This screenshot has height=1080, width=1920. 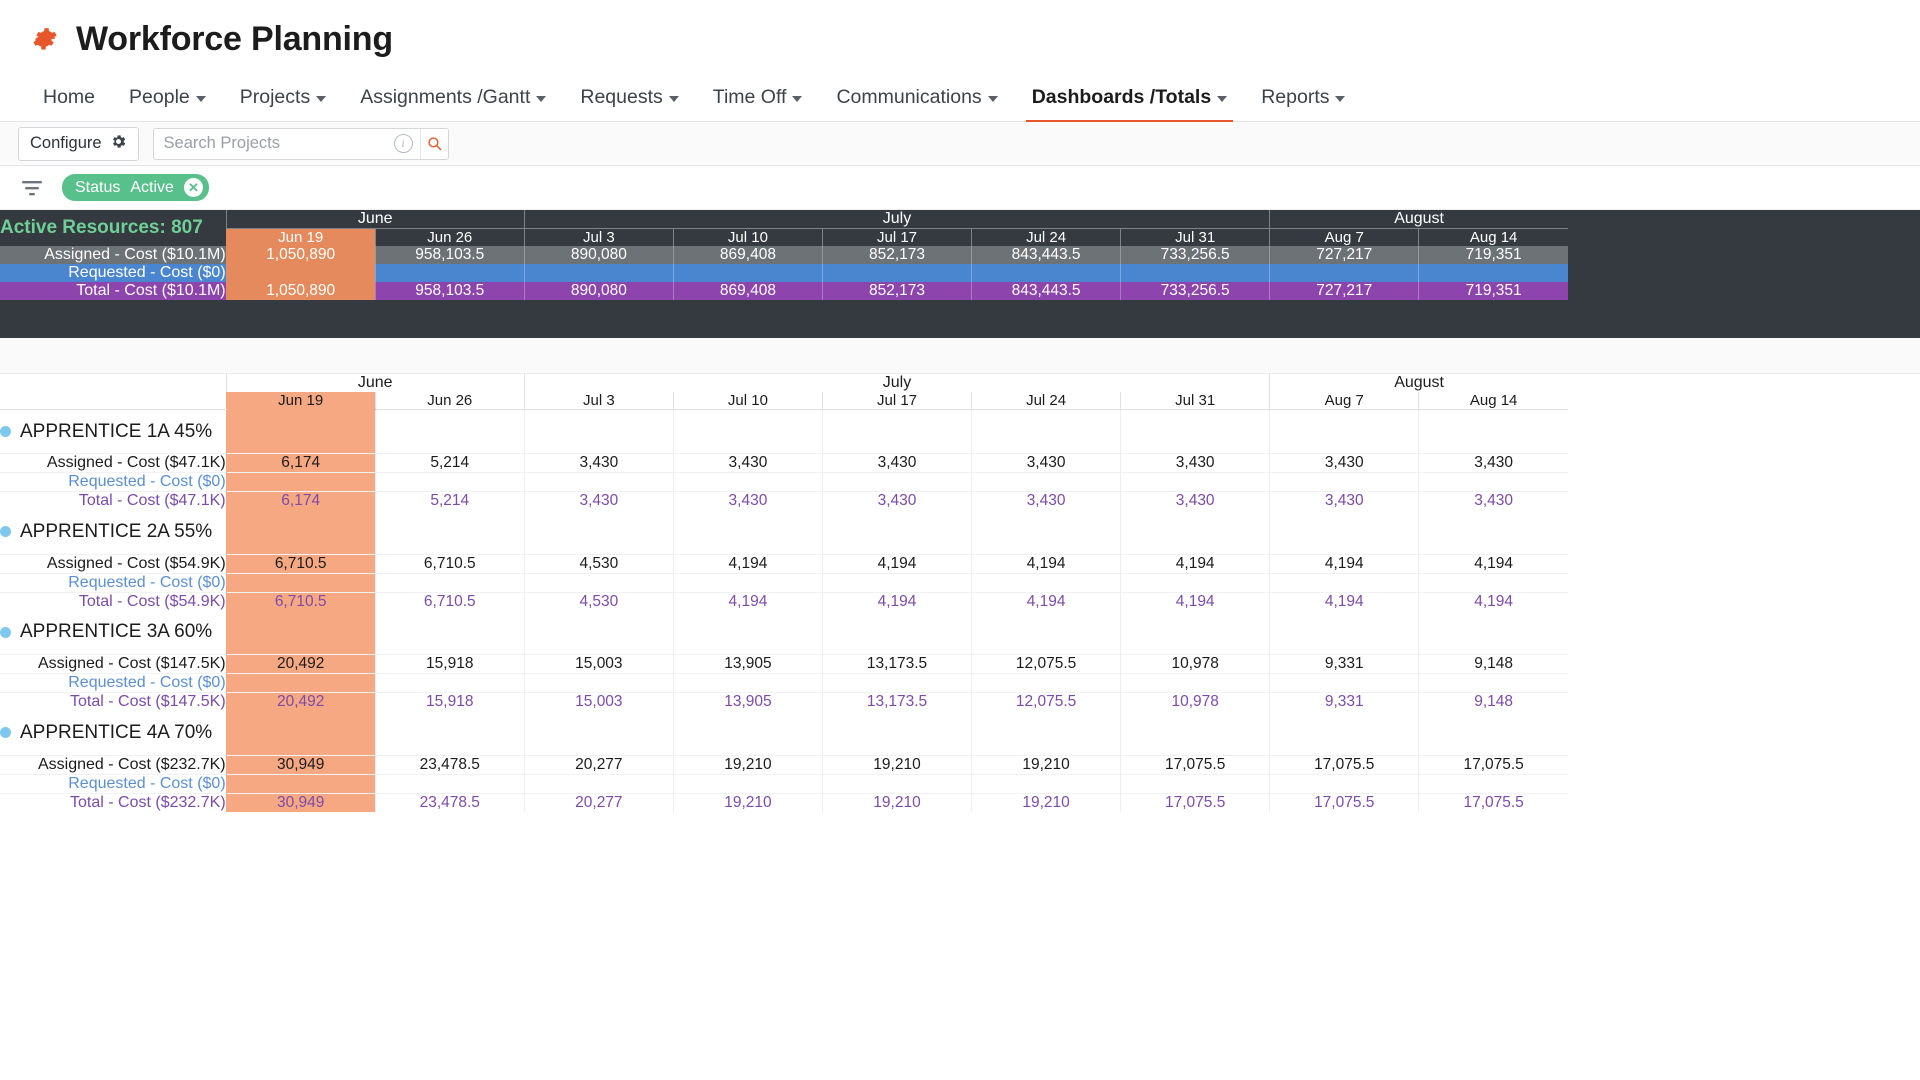 I want to click on nav-label: People, so click(x=159, y=97).